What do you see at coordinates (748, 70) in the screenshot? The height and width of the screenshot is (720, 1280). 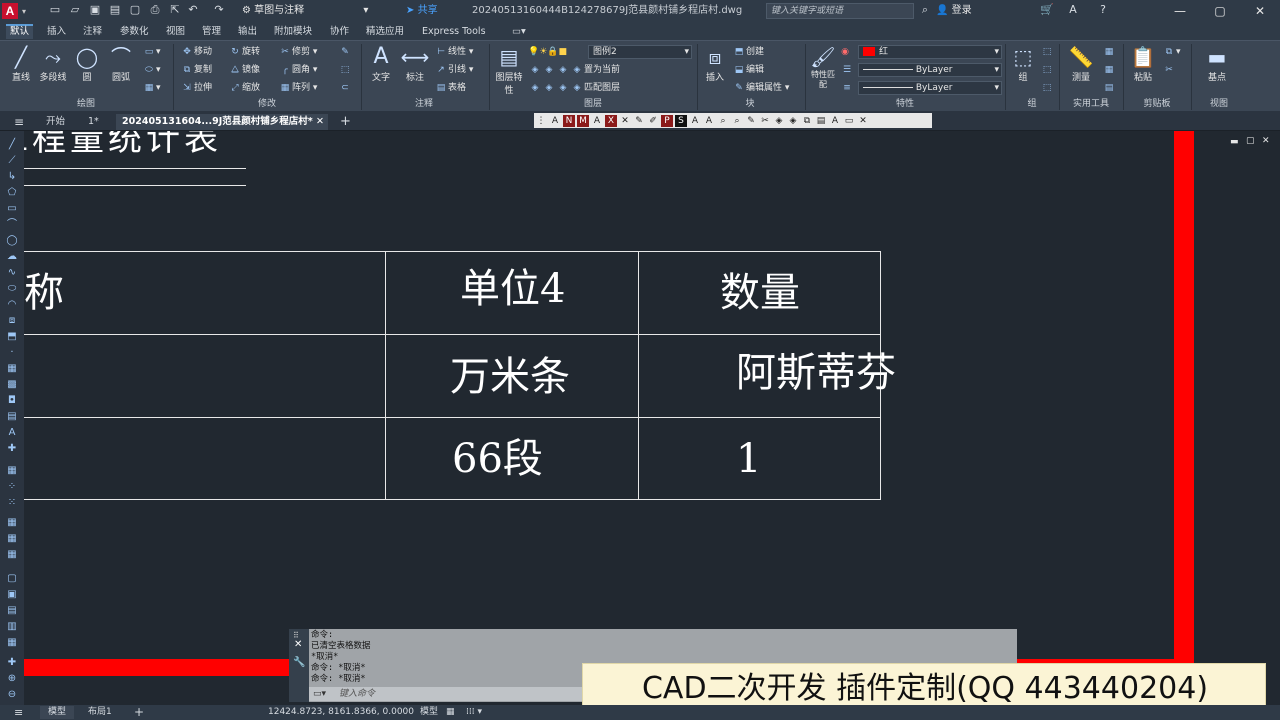 I see `edit-block-tool: ⬓ 编辑` at bounding box center [748, 70].